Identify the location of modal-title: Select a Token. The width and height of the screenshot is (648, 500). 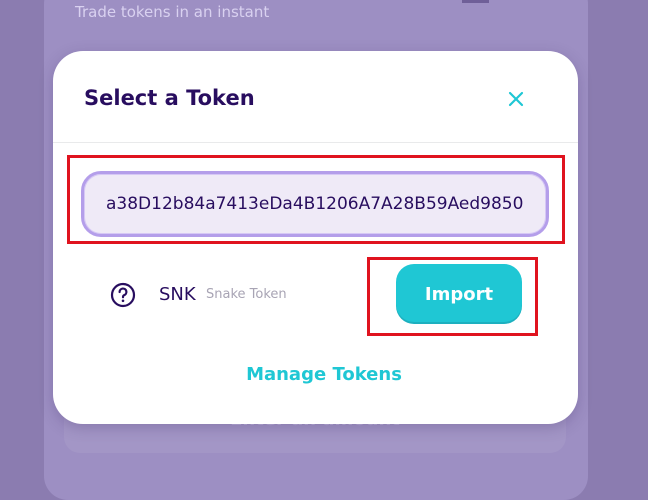
(169, 98).